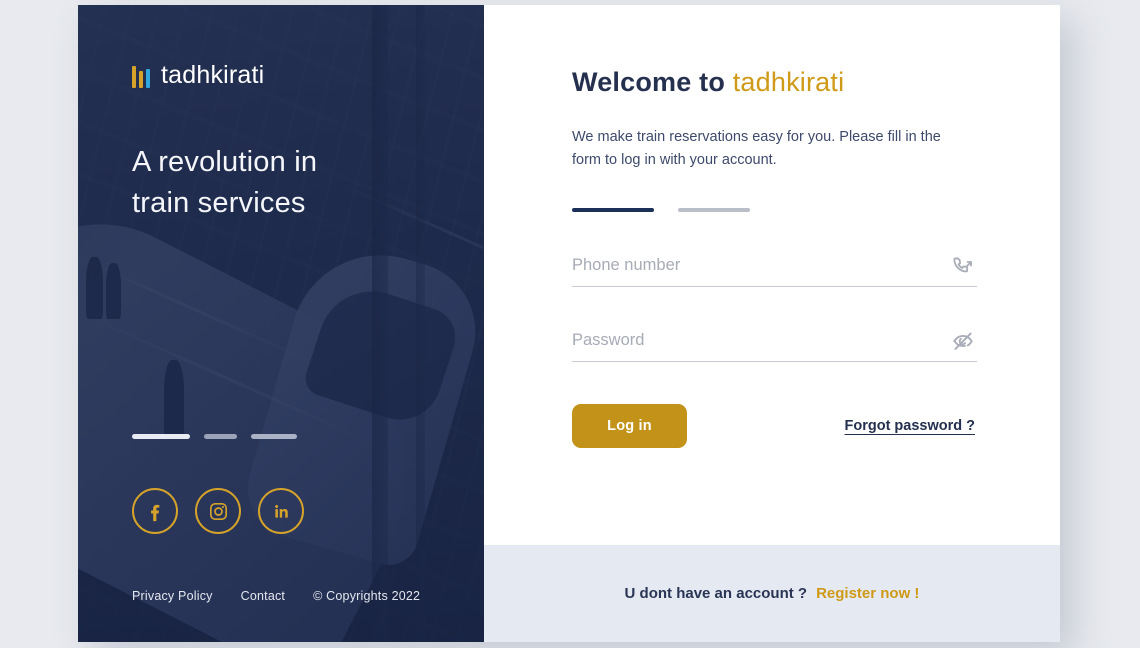 Image resolution: width=1140 pixels, height=648 pixels. Describe the element at coordinates (281, 511) in the screenshot. I see `linkedin-icon` at that location.